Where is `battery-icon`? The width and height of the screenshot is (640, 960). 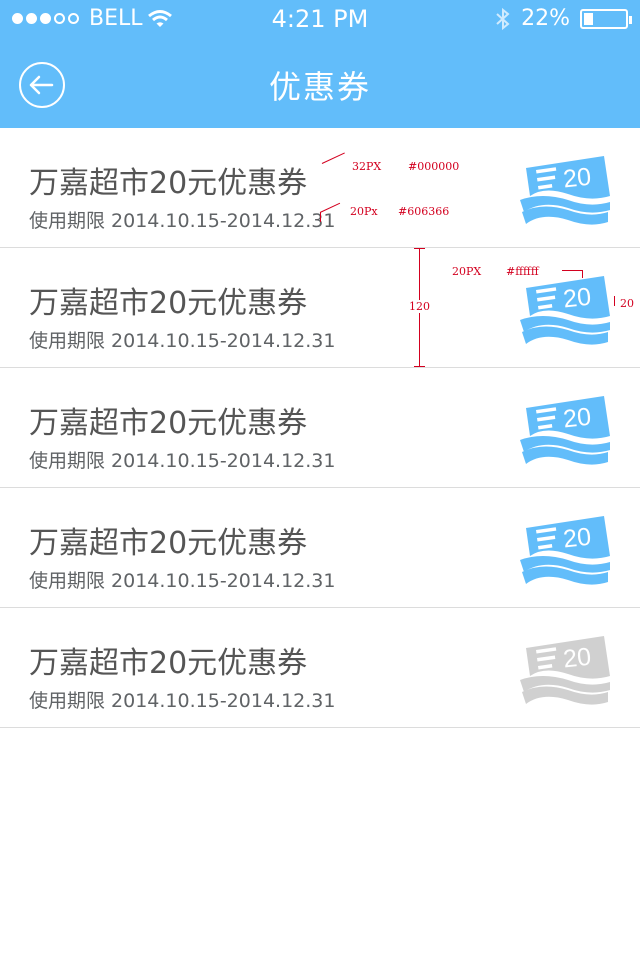
battery-icon is located at coordinates (606, 18).